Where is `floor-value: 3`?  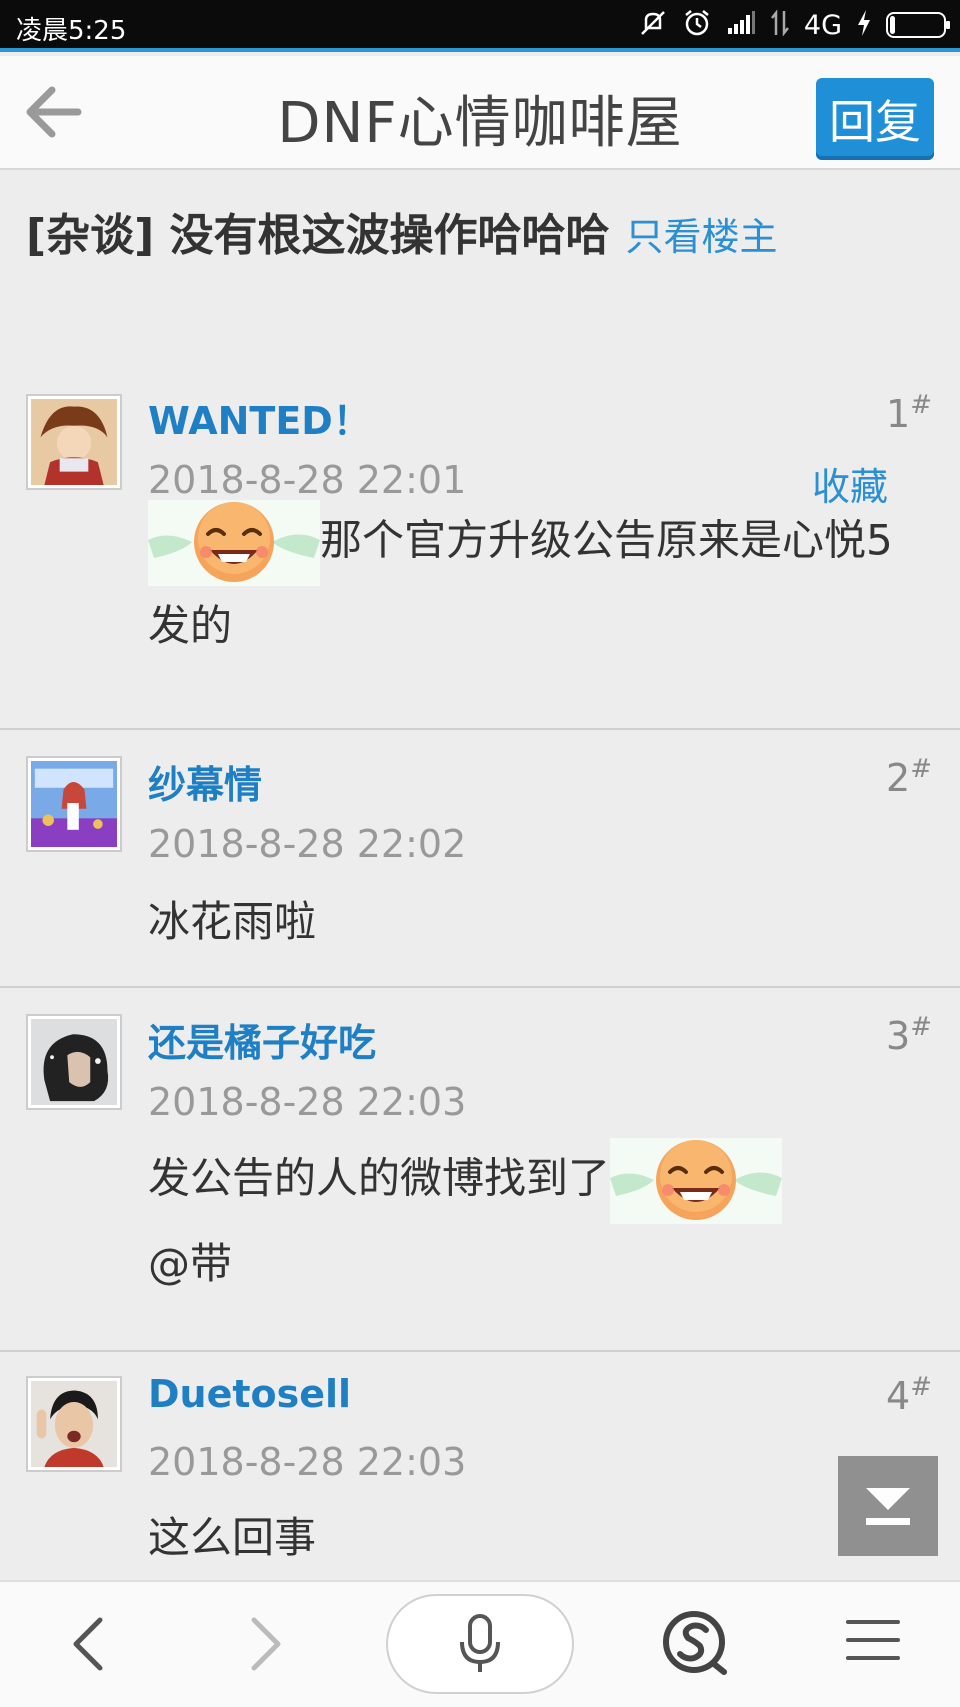 floor-value: 3 is located at coordinates (898, 1036).